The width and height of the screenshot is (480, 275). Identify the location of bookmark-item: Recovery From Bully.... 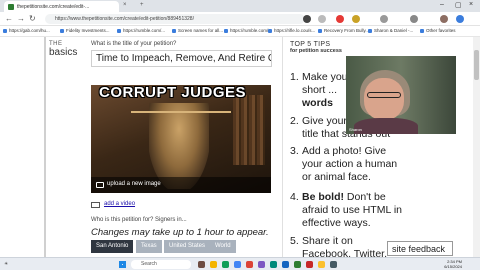
(343, 30).